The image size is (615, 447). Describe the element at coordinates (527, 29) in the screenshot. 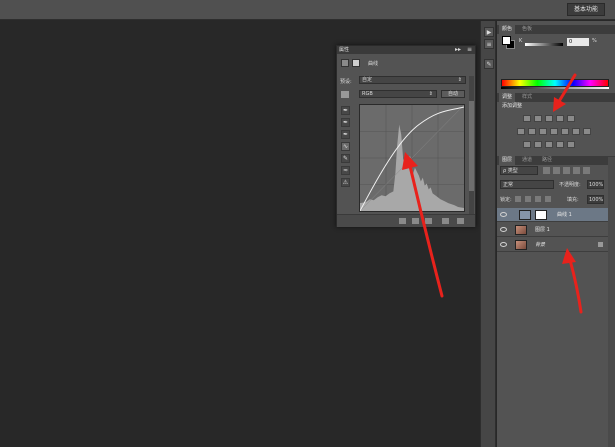

I see `tab-swatches: 色板` at that location.